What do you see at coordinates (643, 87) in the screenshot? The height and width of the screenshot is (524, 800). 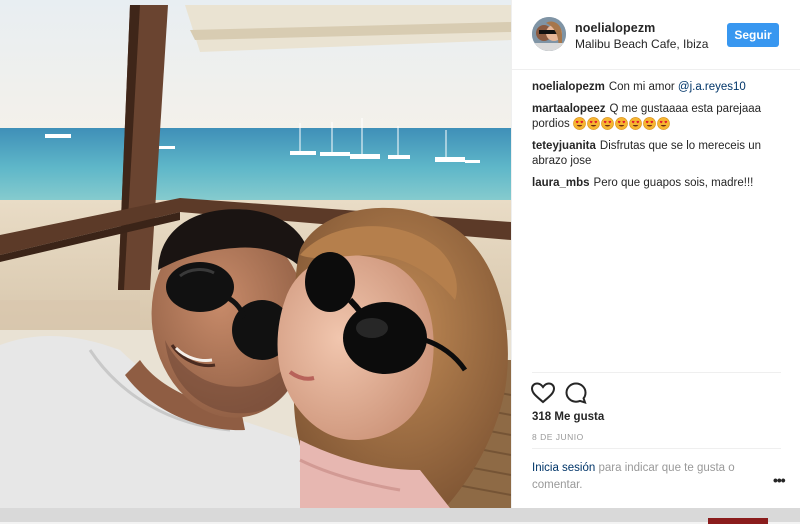 I see `comment-text: Con mi amor` at bounding box center [643, 87].